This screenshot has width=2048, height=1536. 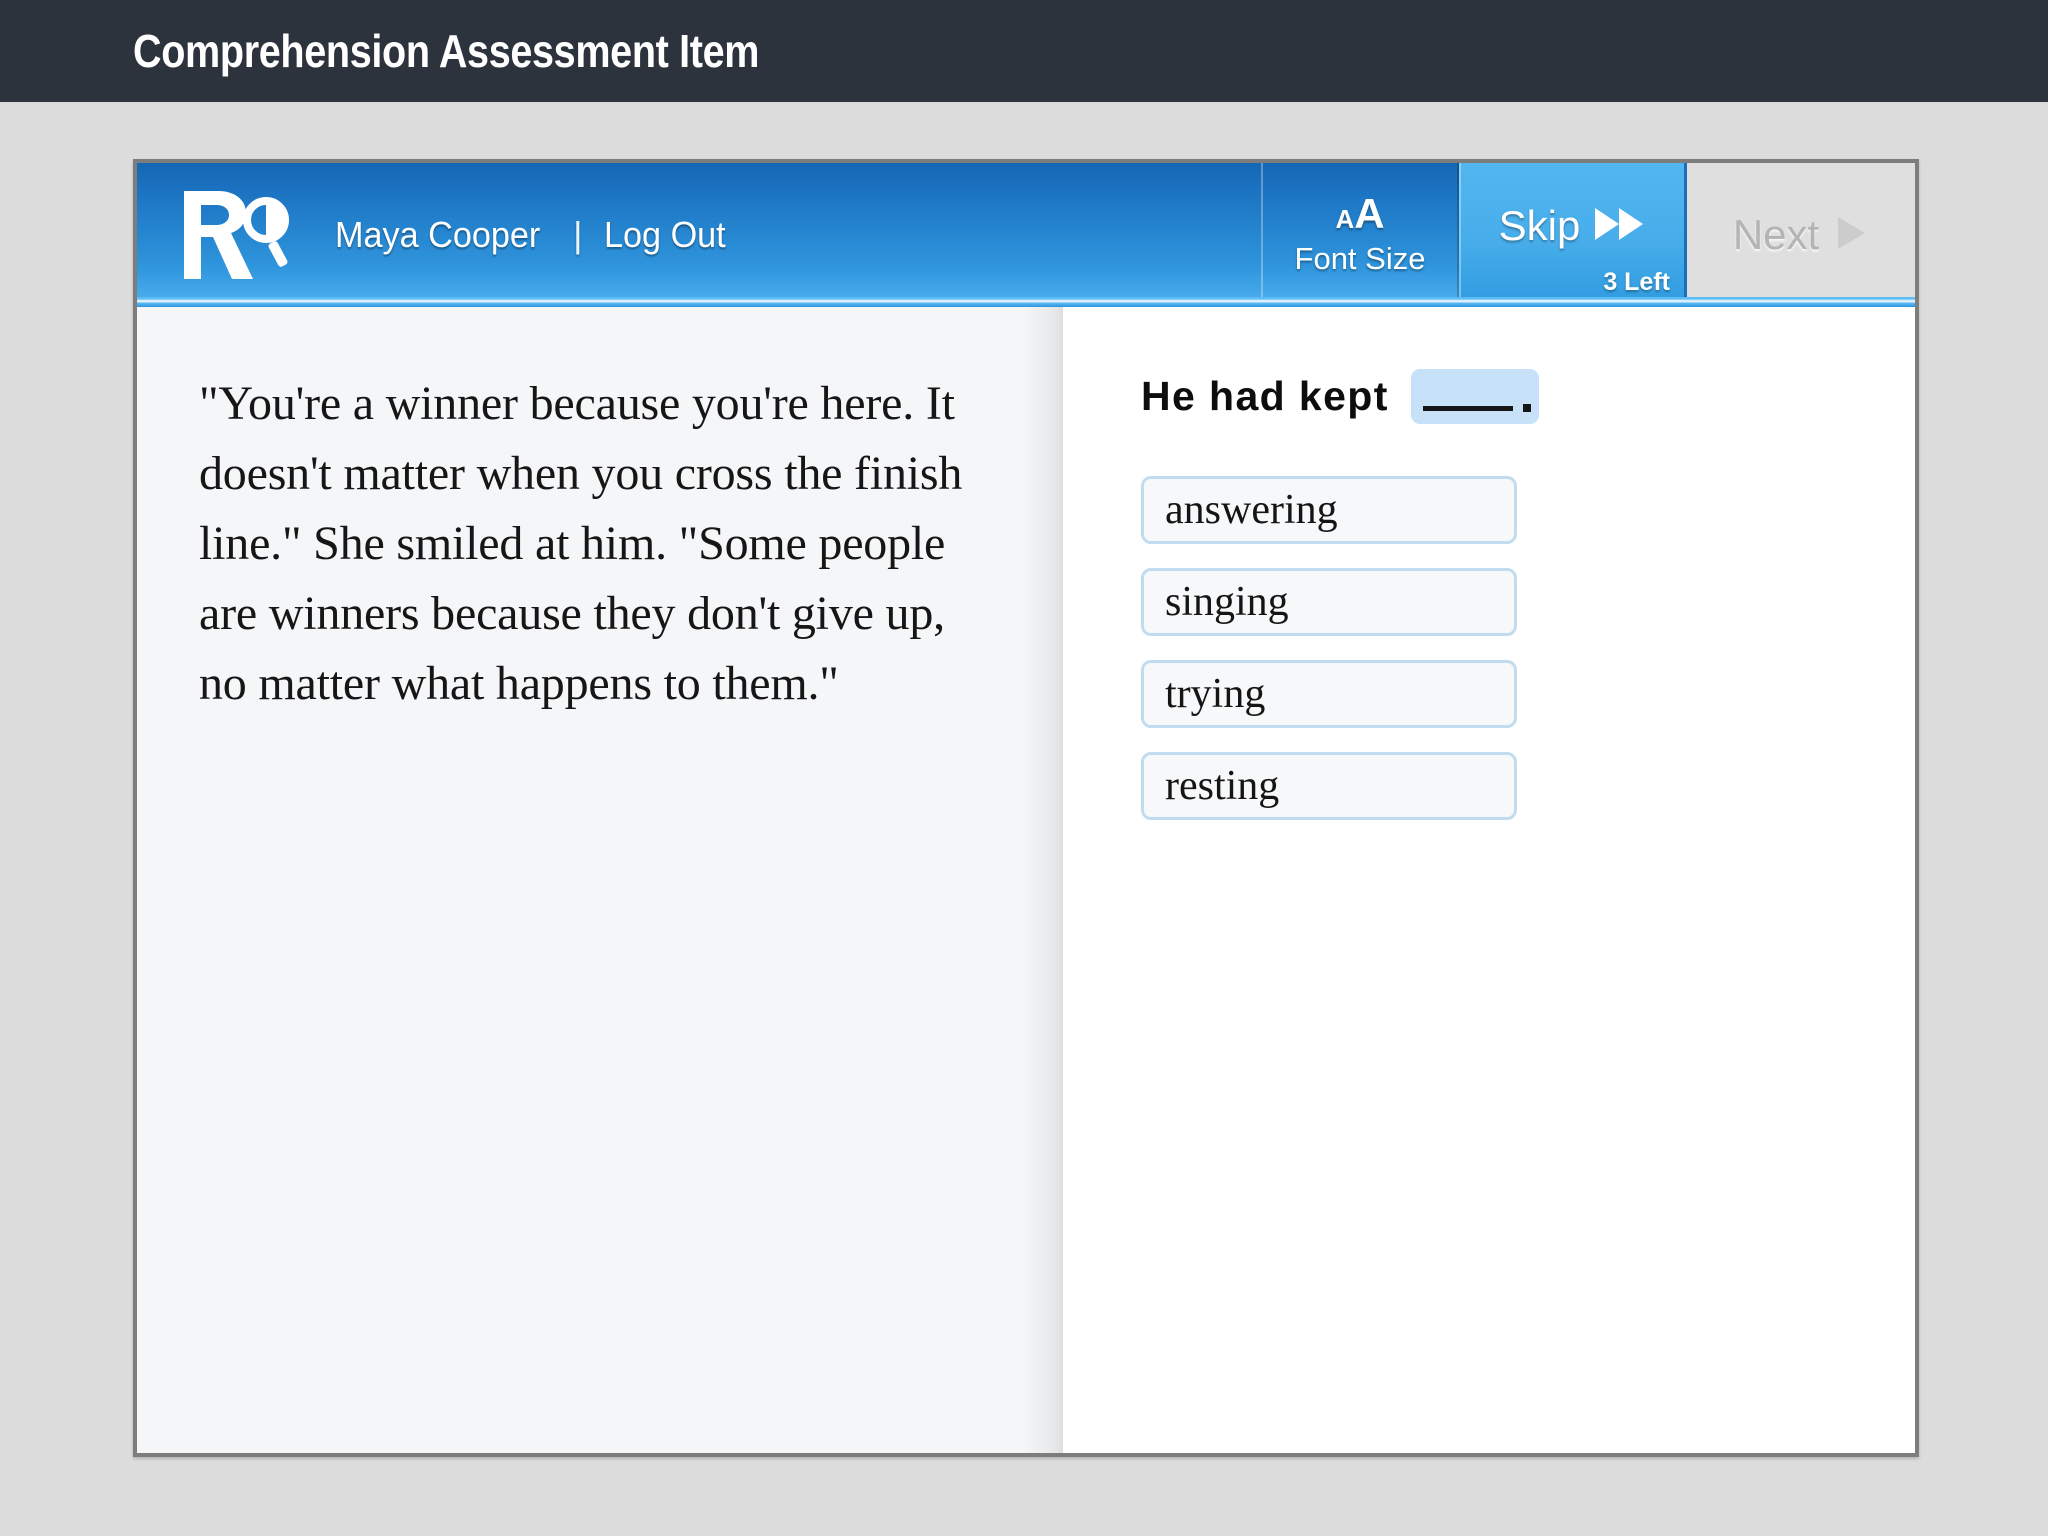 I want to click on answer-blank-field, so click(x=1474, y=396).